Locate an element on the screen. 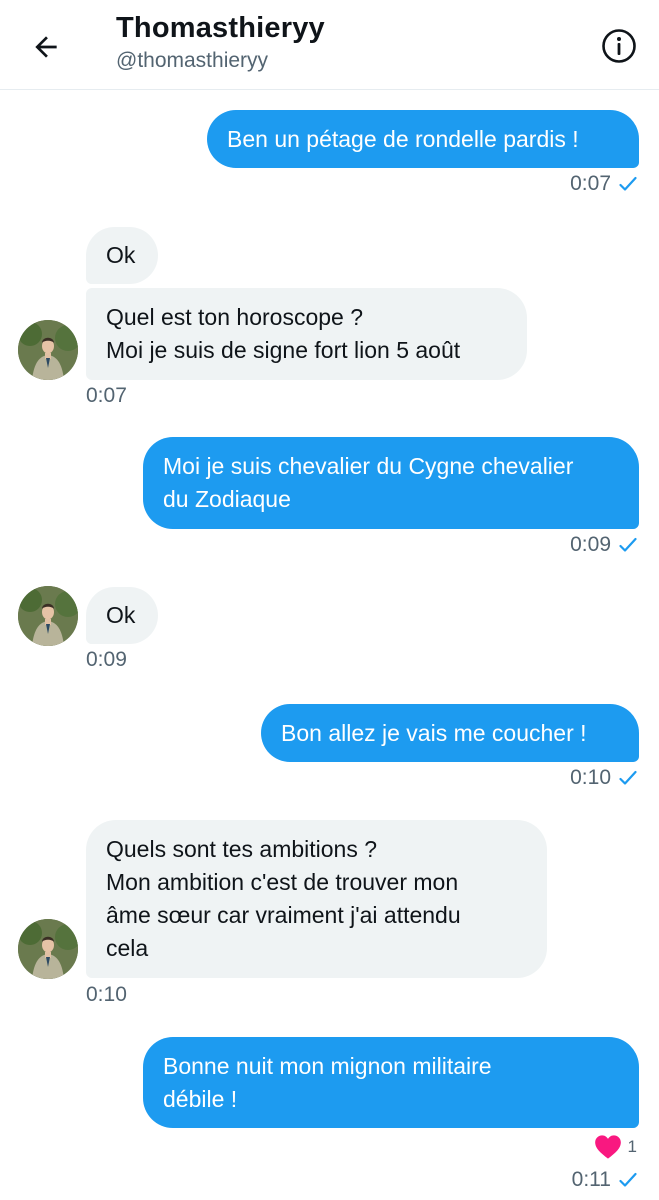 Image resolution: width=659 pixels, height=1200 pixels. user-handle: @thomasthieryy is located at coordinates (192, 61).